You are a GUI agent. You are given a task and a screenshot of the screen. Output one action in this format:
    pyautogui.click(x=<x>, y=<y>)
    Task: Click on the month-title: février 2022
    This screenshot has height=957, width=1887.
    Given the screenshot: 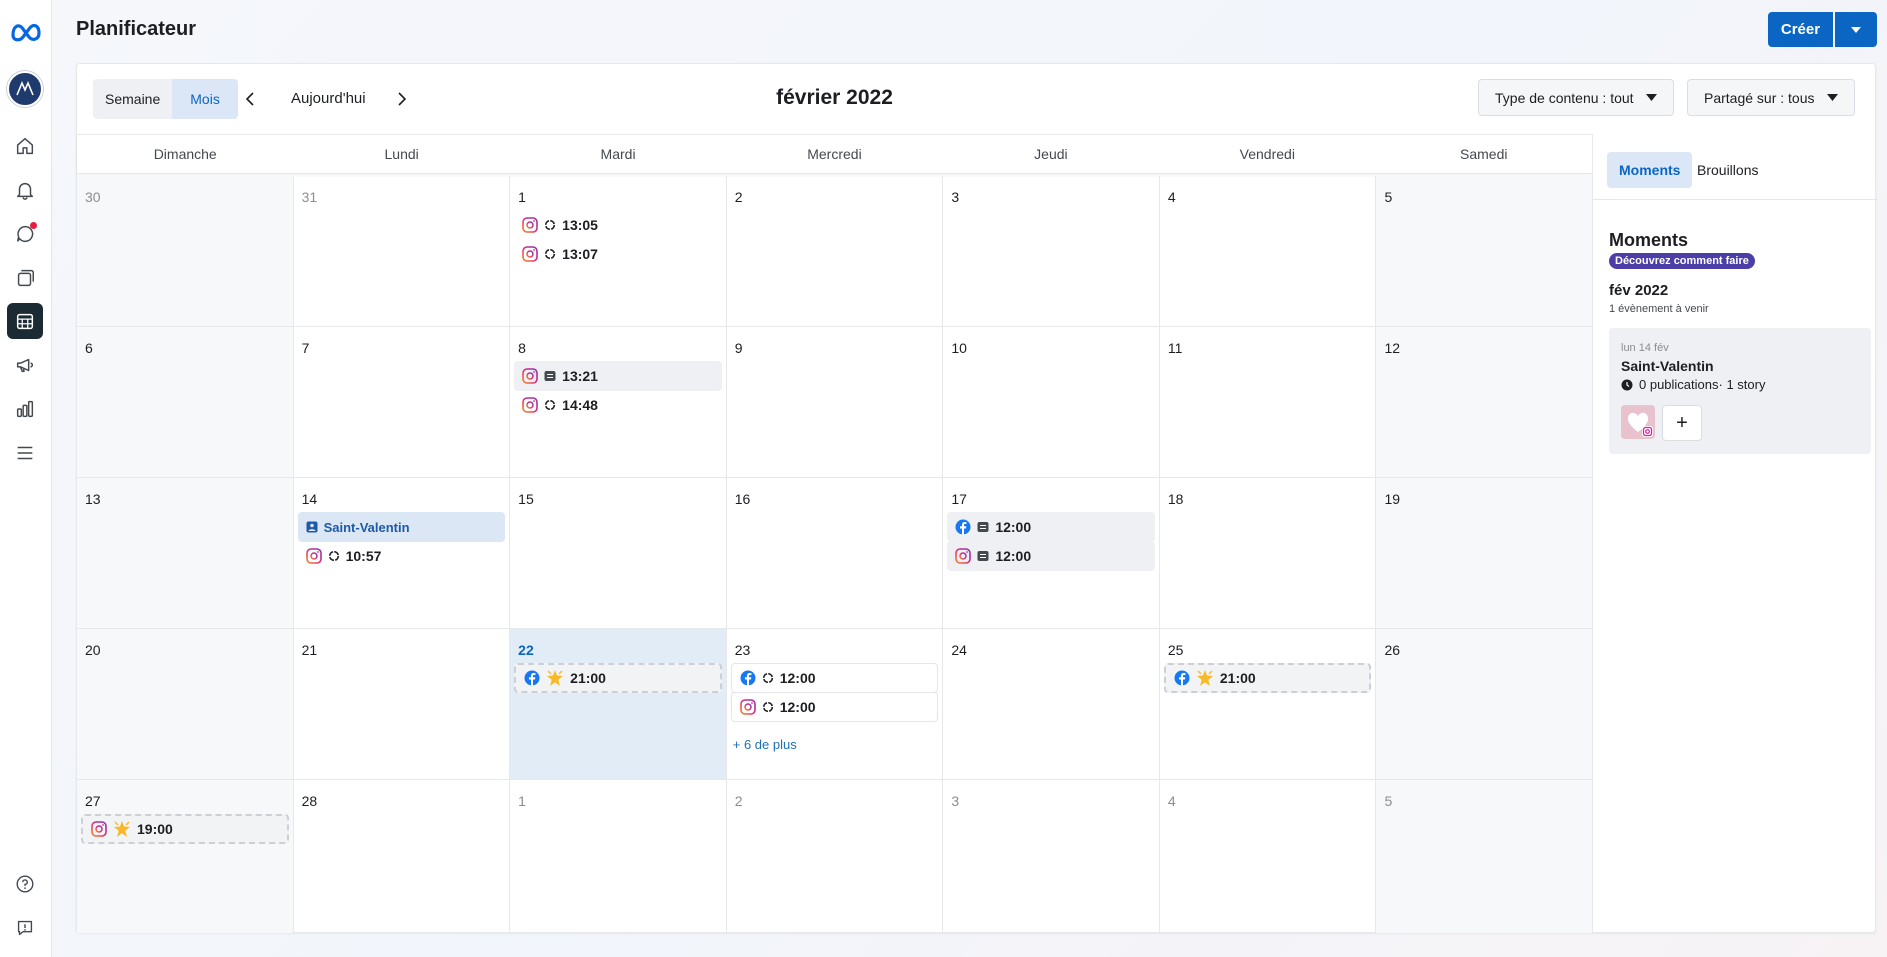 What is the action you would take?
    pyautogui.click(x=834, y=97)
    